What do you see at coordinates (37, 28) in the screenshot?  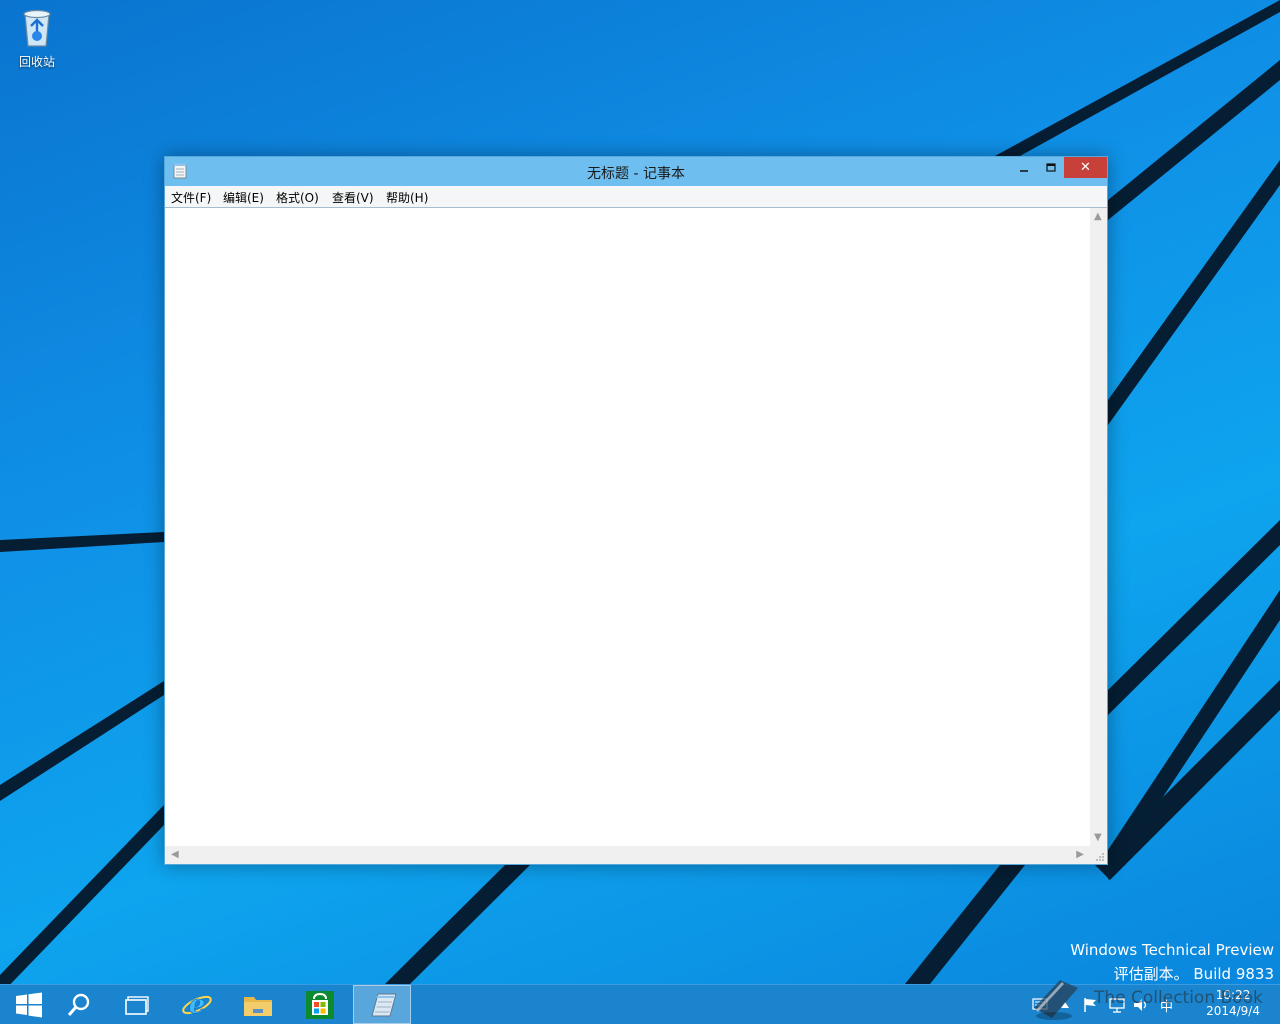 I see `recycle-bin-icon` at bounding box center [37, 28].